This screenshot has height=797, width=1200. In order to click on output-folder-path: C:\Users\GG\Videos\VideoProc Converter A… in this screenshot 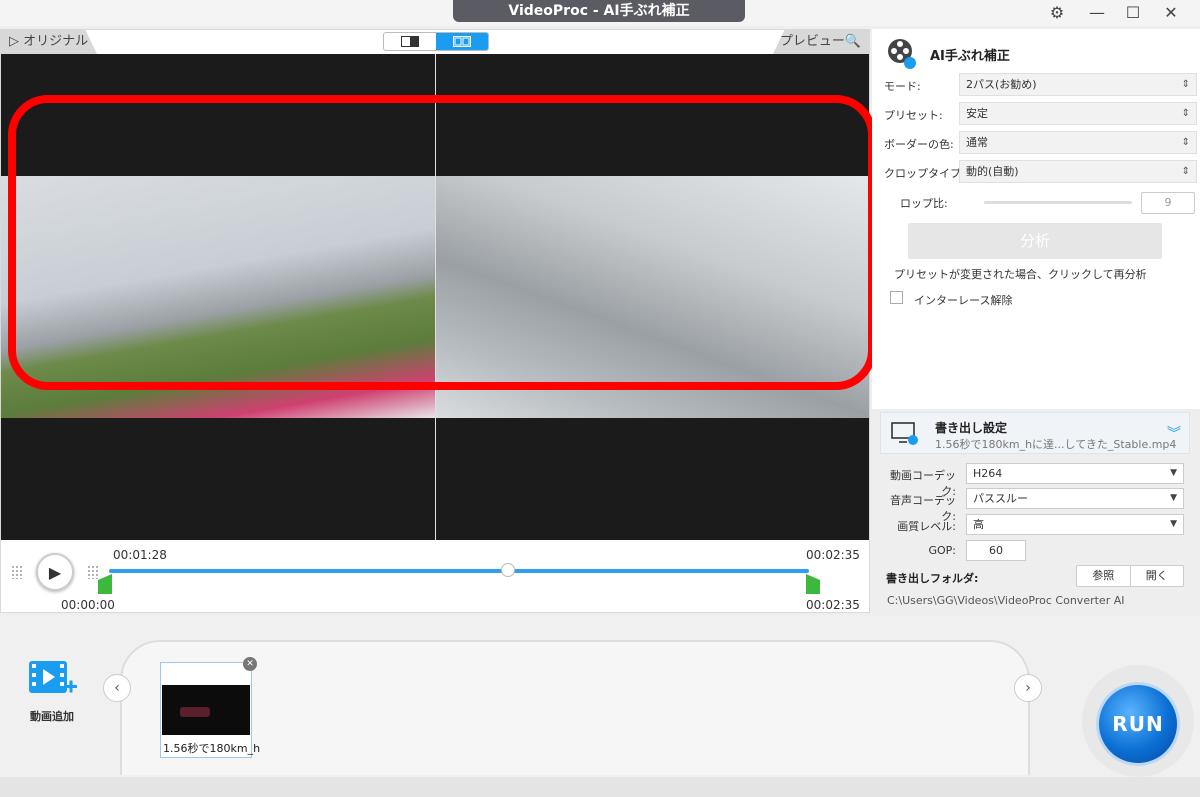, I will do `click(1006, 600)`.